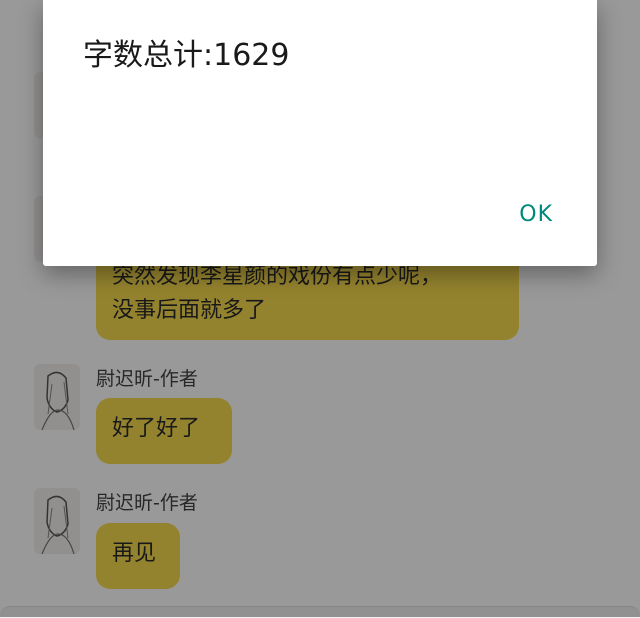 This screenshot has height=618, width=640. Describe the element at coordinates (536, 214) in the screenshot. I see `ok-button: OK` at that location.